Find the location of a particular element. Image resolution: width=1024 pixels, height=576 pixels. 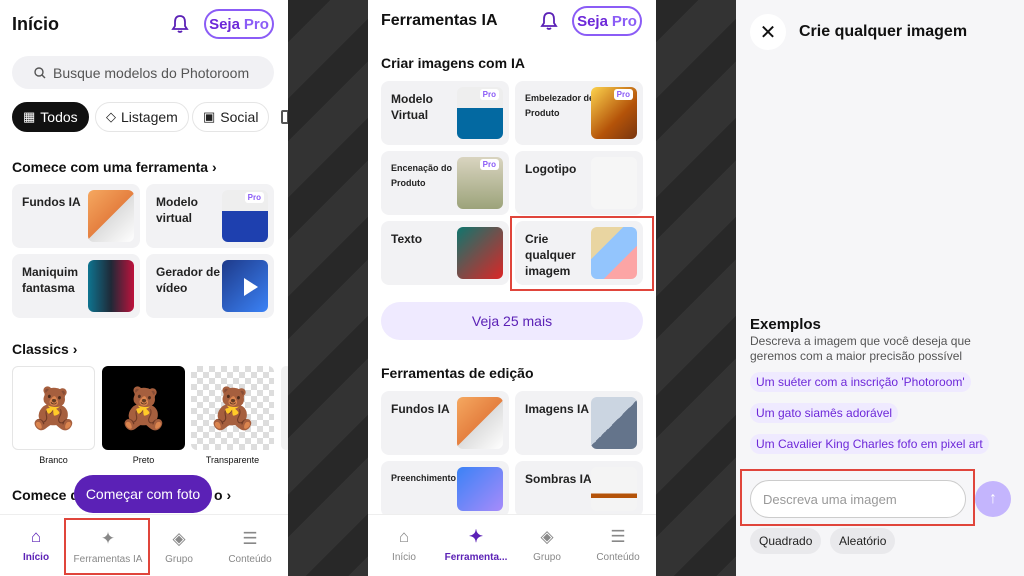

tool-label: Sombras IA is located at coordinates (558, 479).